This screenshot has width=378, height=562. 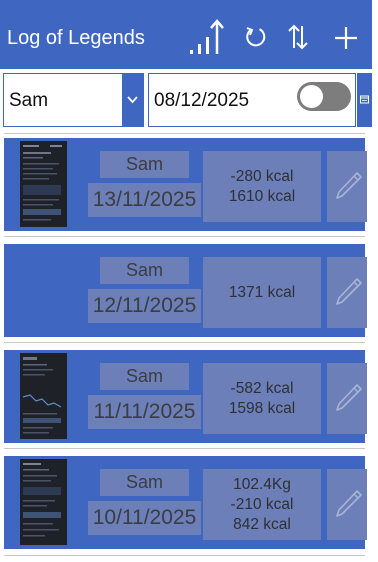 What do you see at coordinates (262, 196) in the screenshot?
I see `entry-line: 1610 kcal` at bounding box center [262, 196].